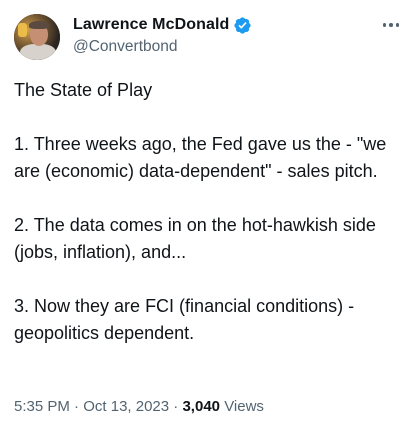 This screenshot has height=421, width=411. What do you see at coordinates (125, 47) in the screenshot?
I see `author-handle: @Convertbond` at bounding box center [125, 47].